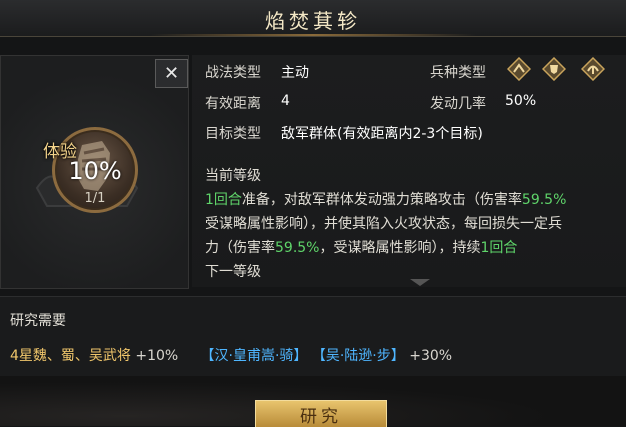  I want to click on research-requirement-line: 4星魏、蜀、吴武将 +10% 【汉·皇甫嵩·骑】 【吴·陆逊·步】 +30%, so click(231, 355).